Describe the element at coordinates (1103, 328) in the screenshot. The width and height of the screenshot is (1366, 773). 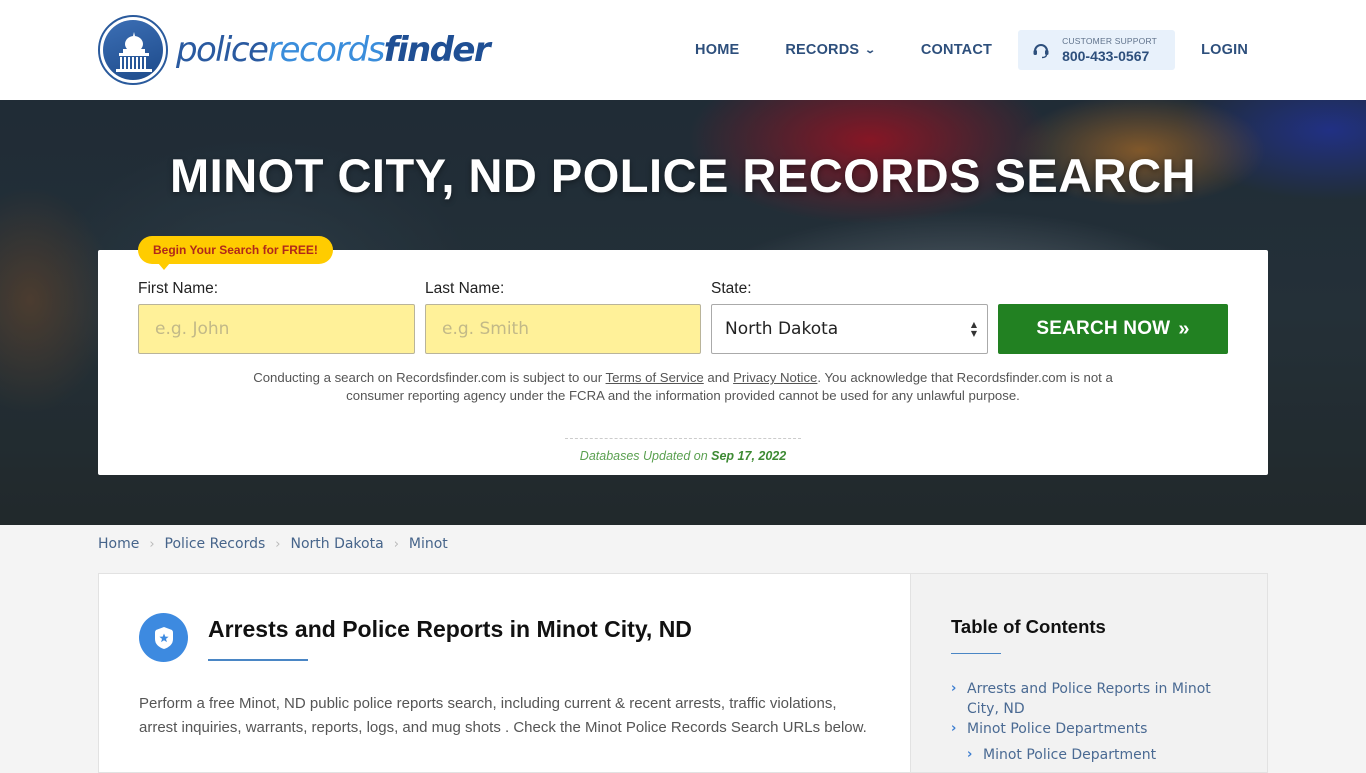
I see `search-button-label: SEARCH NOW` at that location.